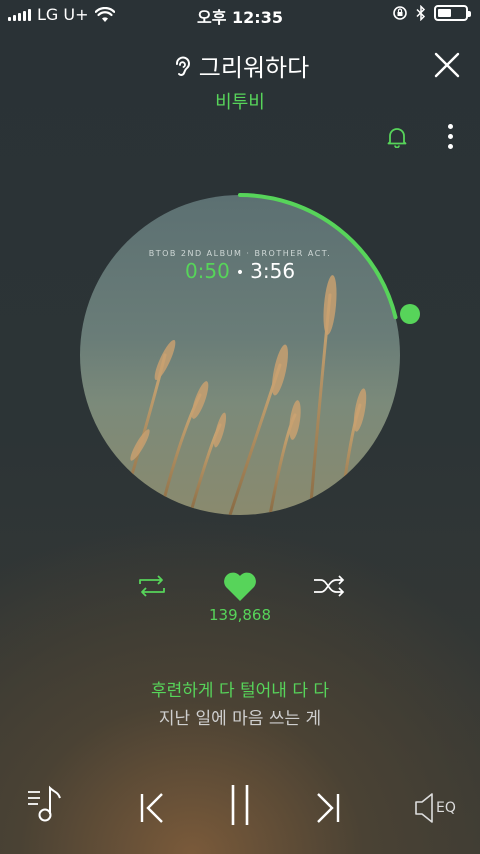 The width and height of the screenshot is (480, 854). What do you see at coordinates (400, 13) in the screenshot?
I see `orientation-lock-icon` at bounding box center [400, 13].